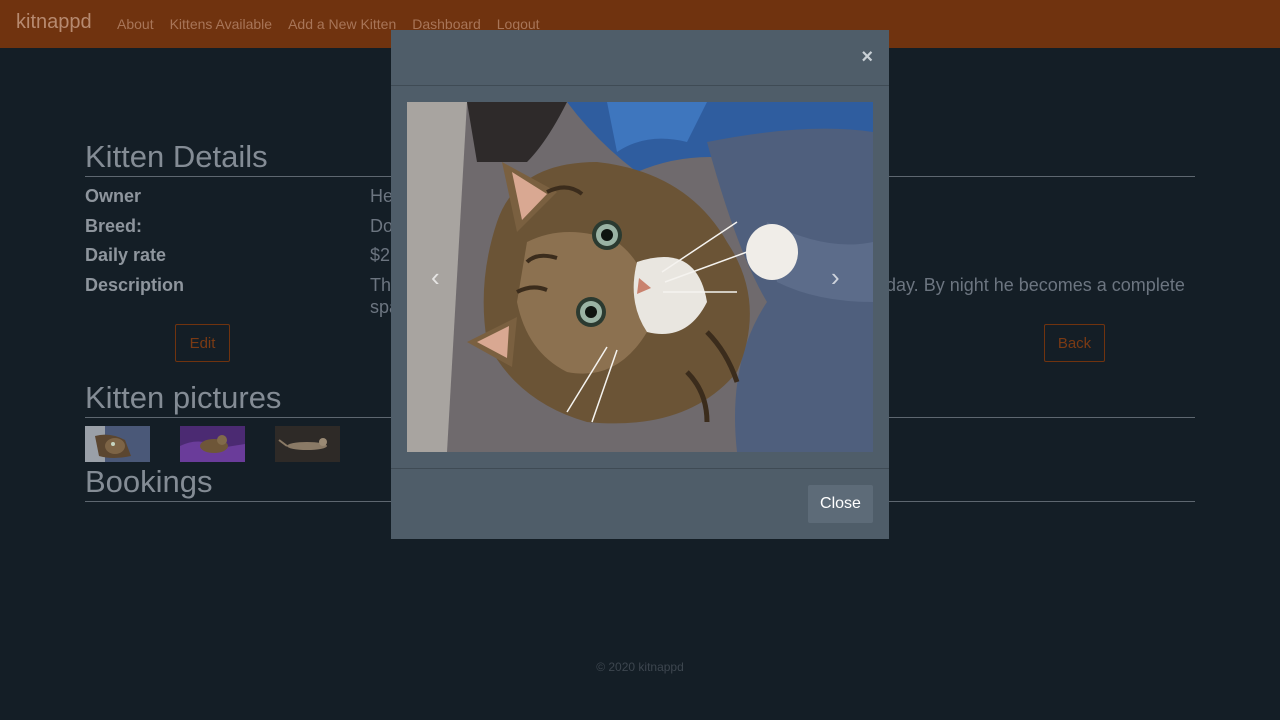 This screenshot has width=1280, height=720. I want to click on chevron-left-icon: ‹, so click(435, 277).